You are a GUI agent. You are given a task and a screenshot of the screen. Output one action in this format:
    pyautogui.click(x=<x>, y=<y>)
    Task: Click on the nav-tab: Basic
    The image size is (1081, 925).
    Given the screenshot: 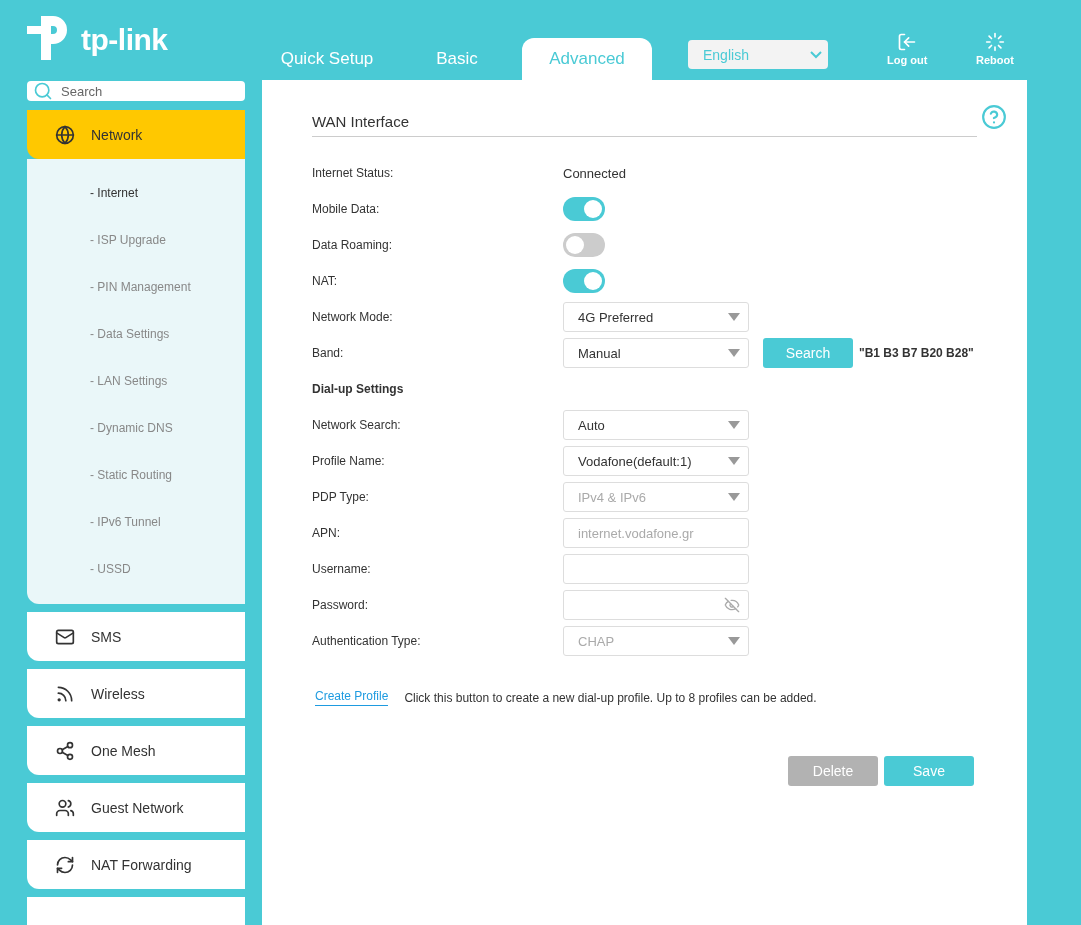 What is the action you would take?
    pyautogui.click(x=457, y=59)
    